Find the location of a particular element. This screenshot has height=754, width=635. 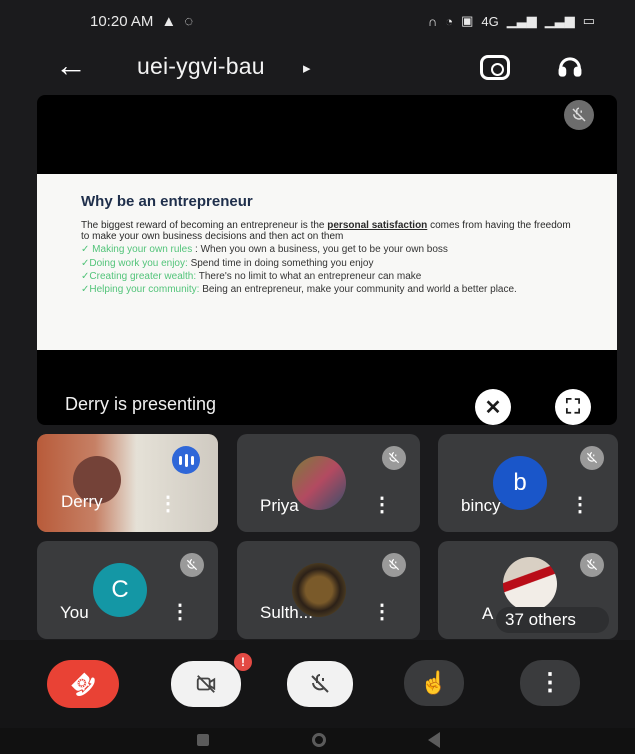

app-bar: ← uei-ygvi-bau ▸ is located at coordinates (317, 67).